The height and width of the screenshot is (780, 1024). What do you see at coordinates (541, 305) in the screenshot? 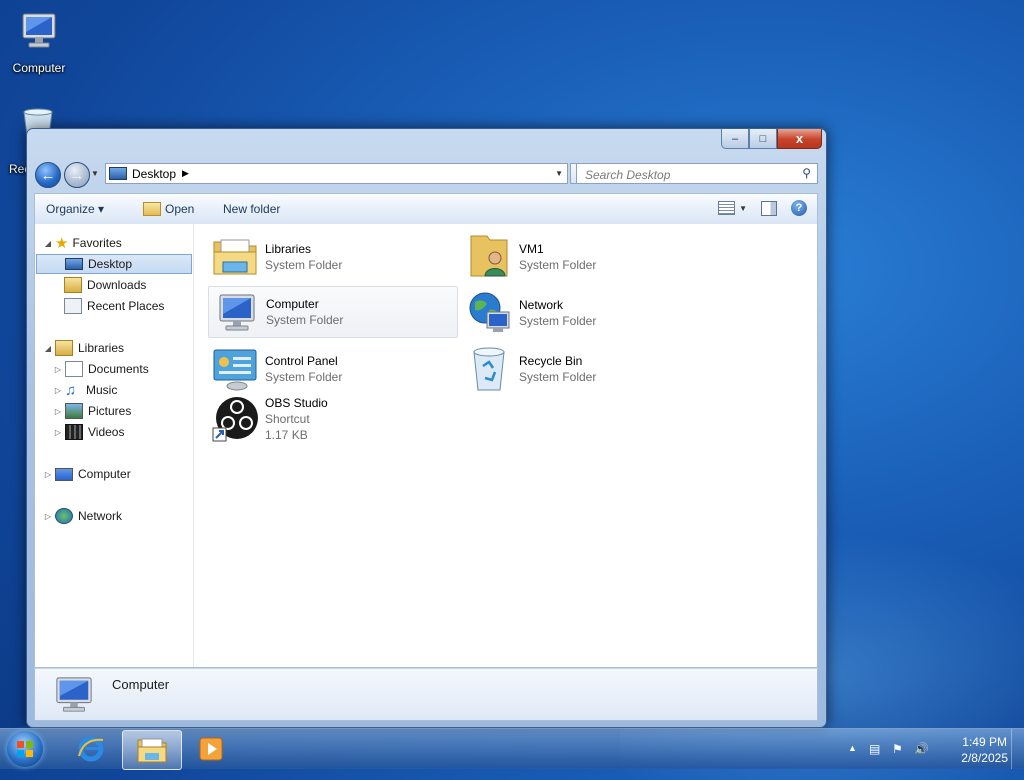
I see `item-name: Network` at bounding box center [541, 305].